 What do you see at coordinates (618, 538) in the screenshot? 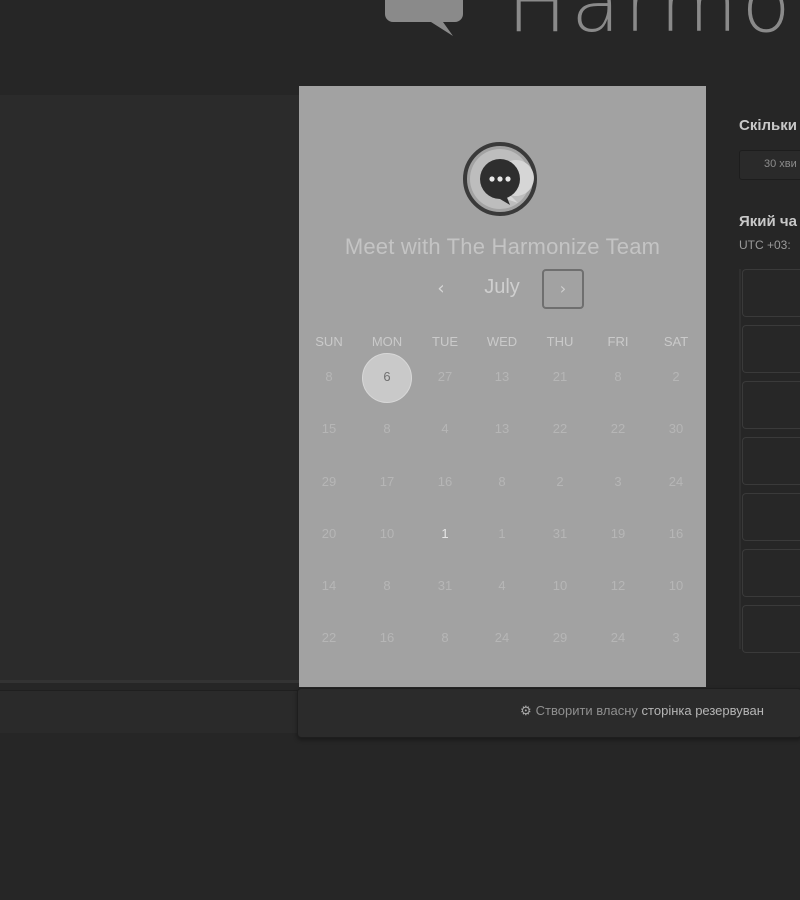
I see `calendar-day: 19` at bounding box center [618, 538].